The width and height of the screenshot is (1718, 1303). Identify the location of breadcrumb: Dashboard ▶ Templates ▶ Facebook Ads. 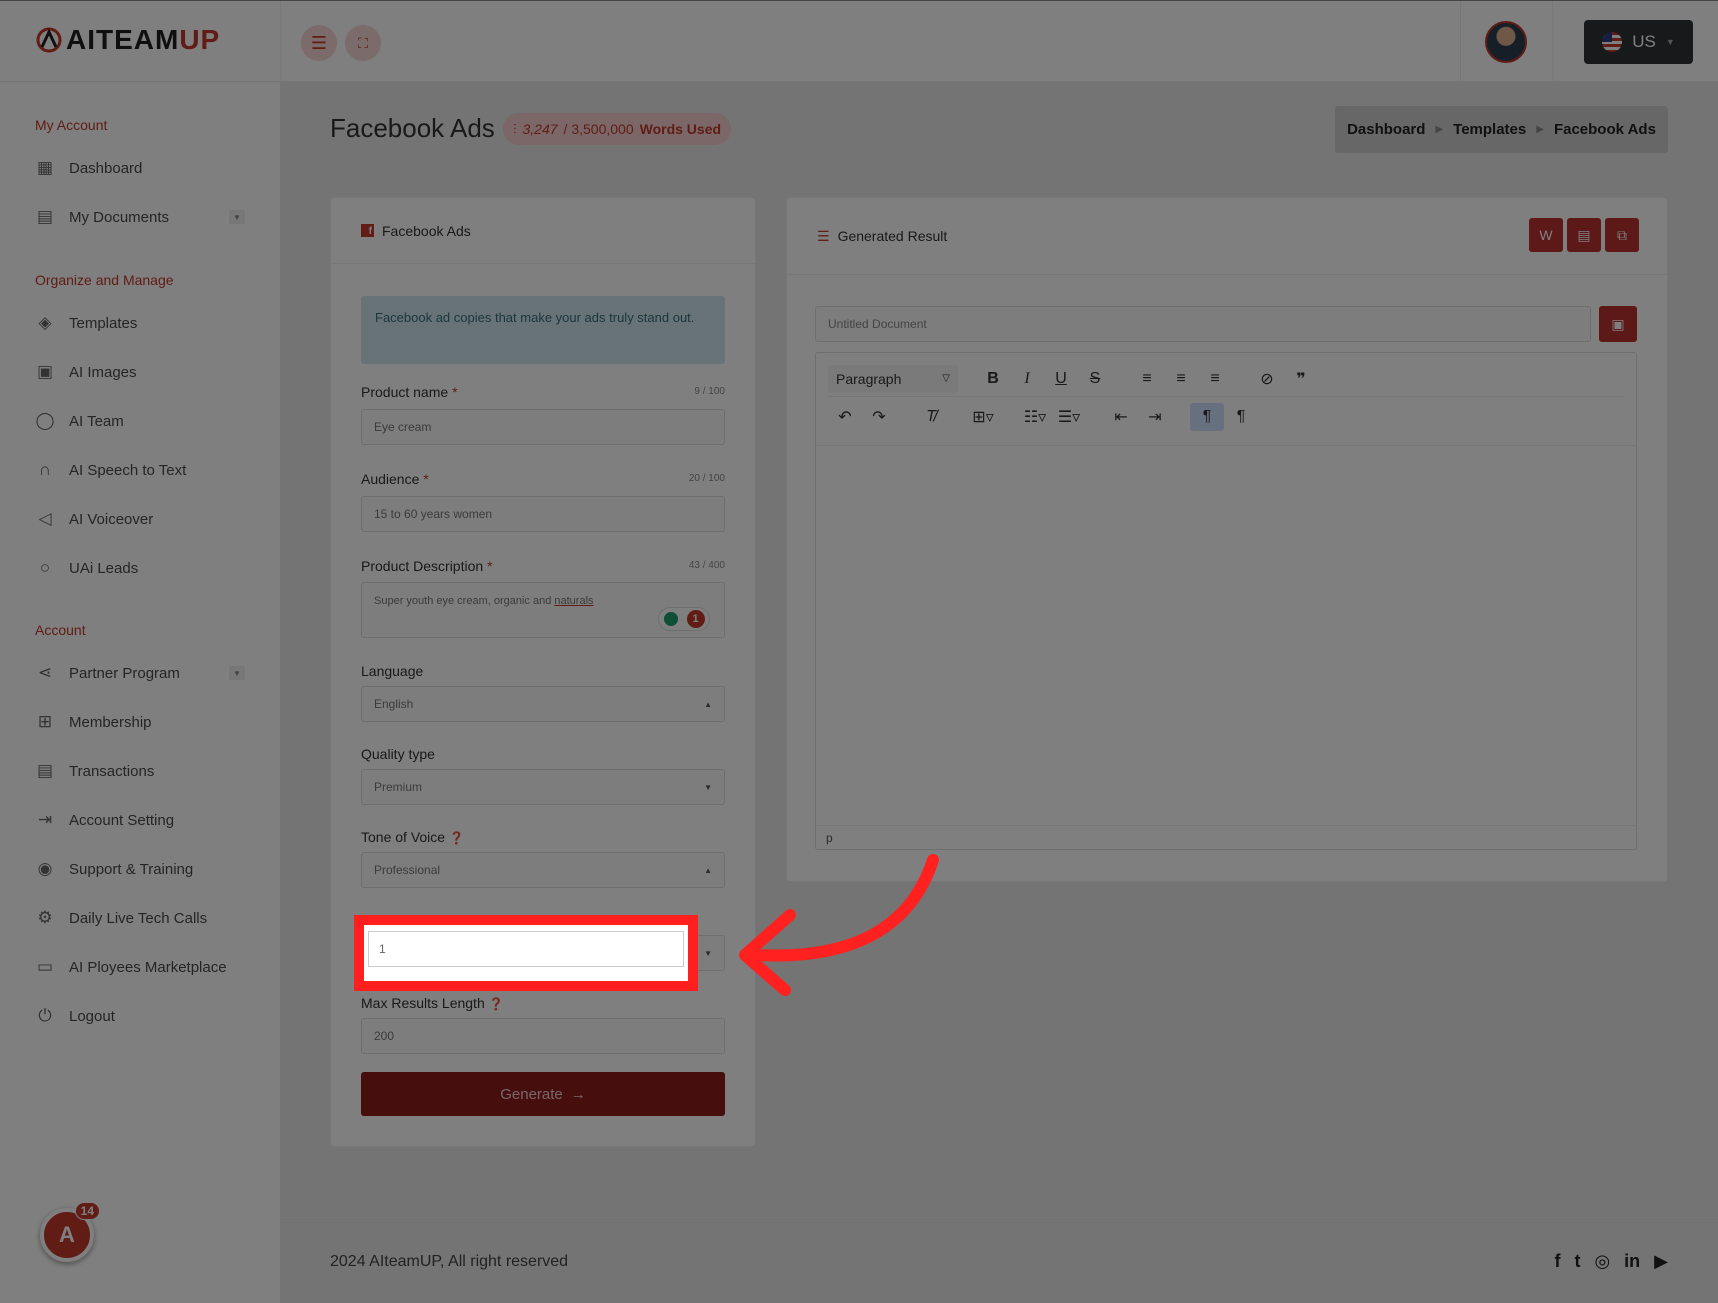
(1501, 129).